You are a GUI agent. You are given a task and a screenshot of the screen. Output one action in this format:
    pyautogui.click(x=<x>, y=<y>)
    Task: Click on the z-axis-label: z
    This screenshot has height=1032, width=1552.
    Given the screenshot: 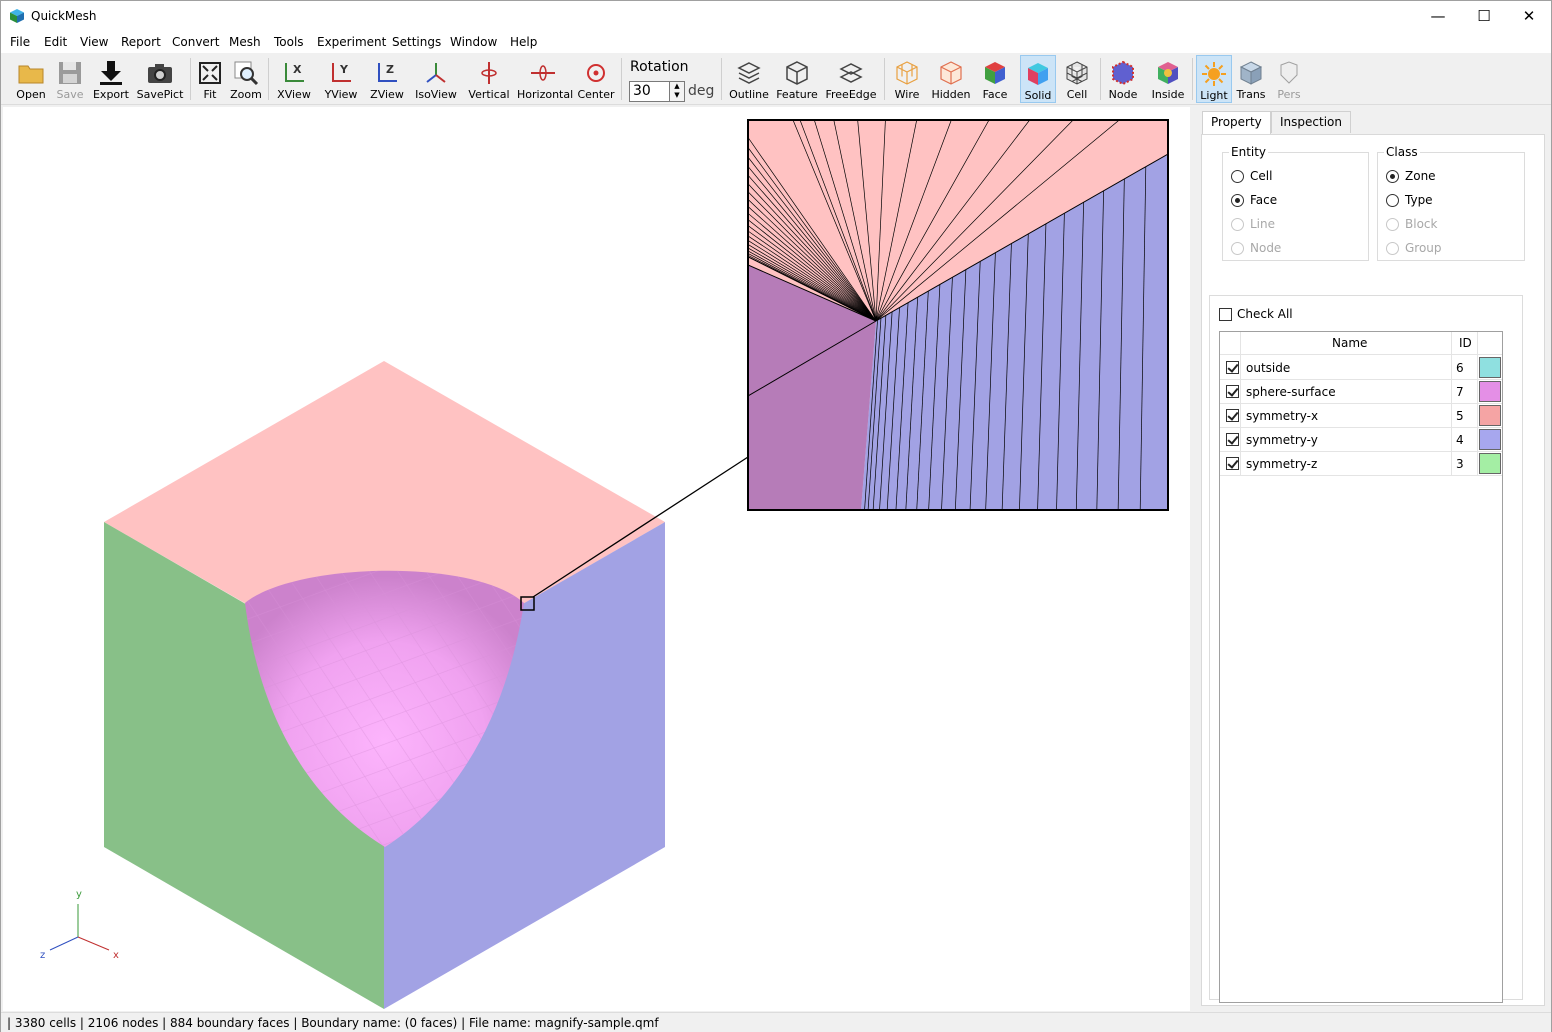 What is the action you would take?
    pyautogui.click(x=42, y=955)
    